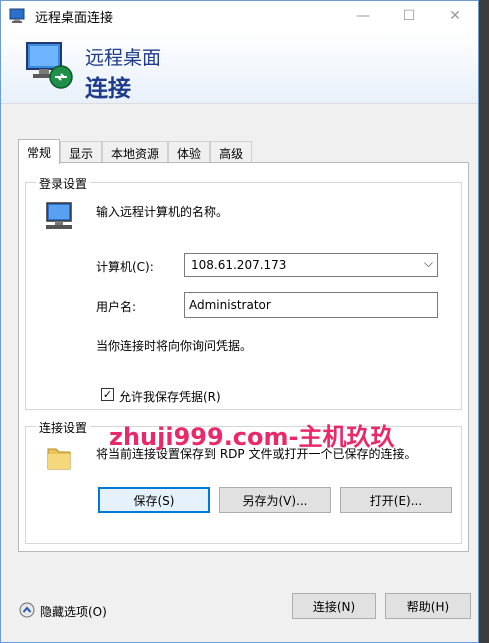 This screenshot has height=643, width=489. I want to click on banner-title-line2: 连接, so click(108, 89).